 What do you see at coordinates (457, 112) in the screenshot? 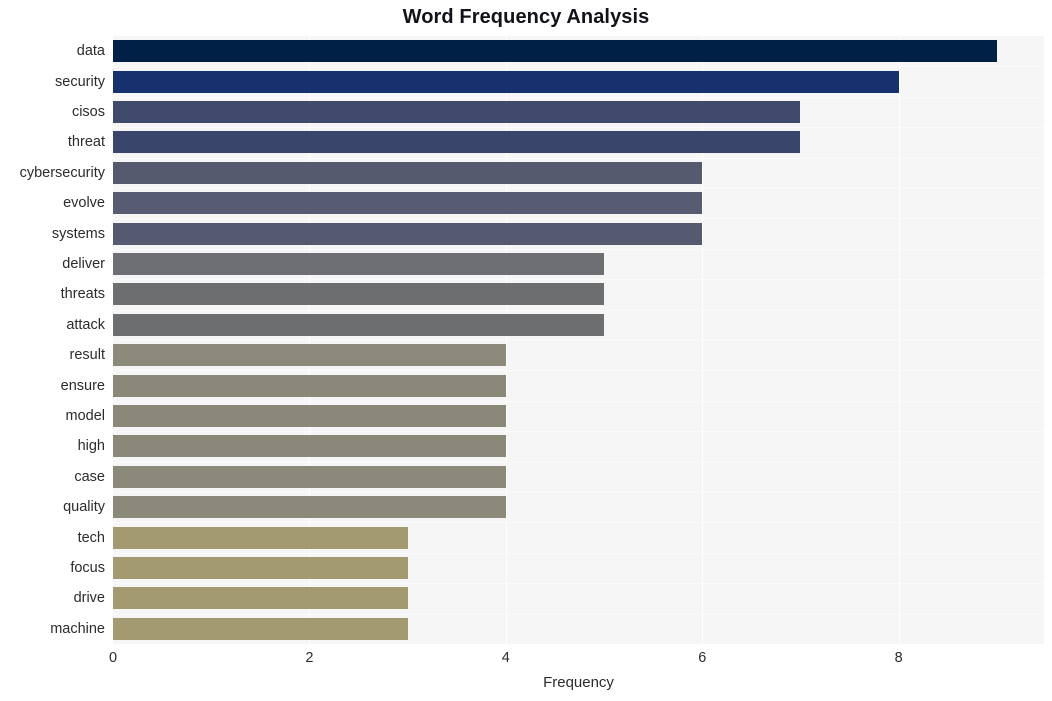
I see `bar-cisos` at bounding box center [457, 112].